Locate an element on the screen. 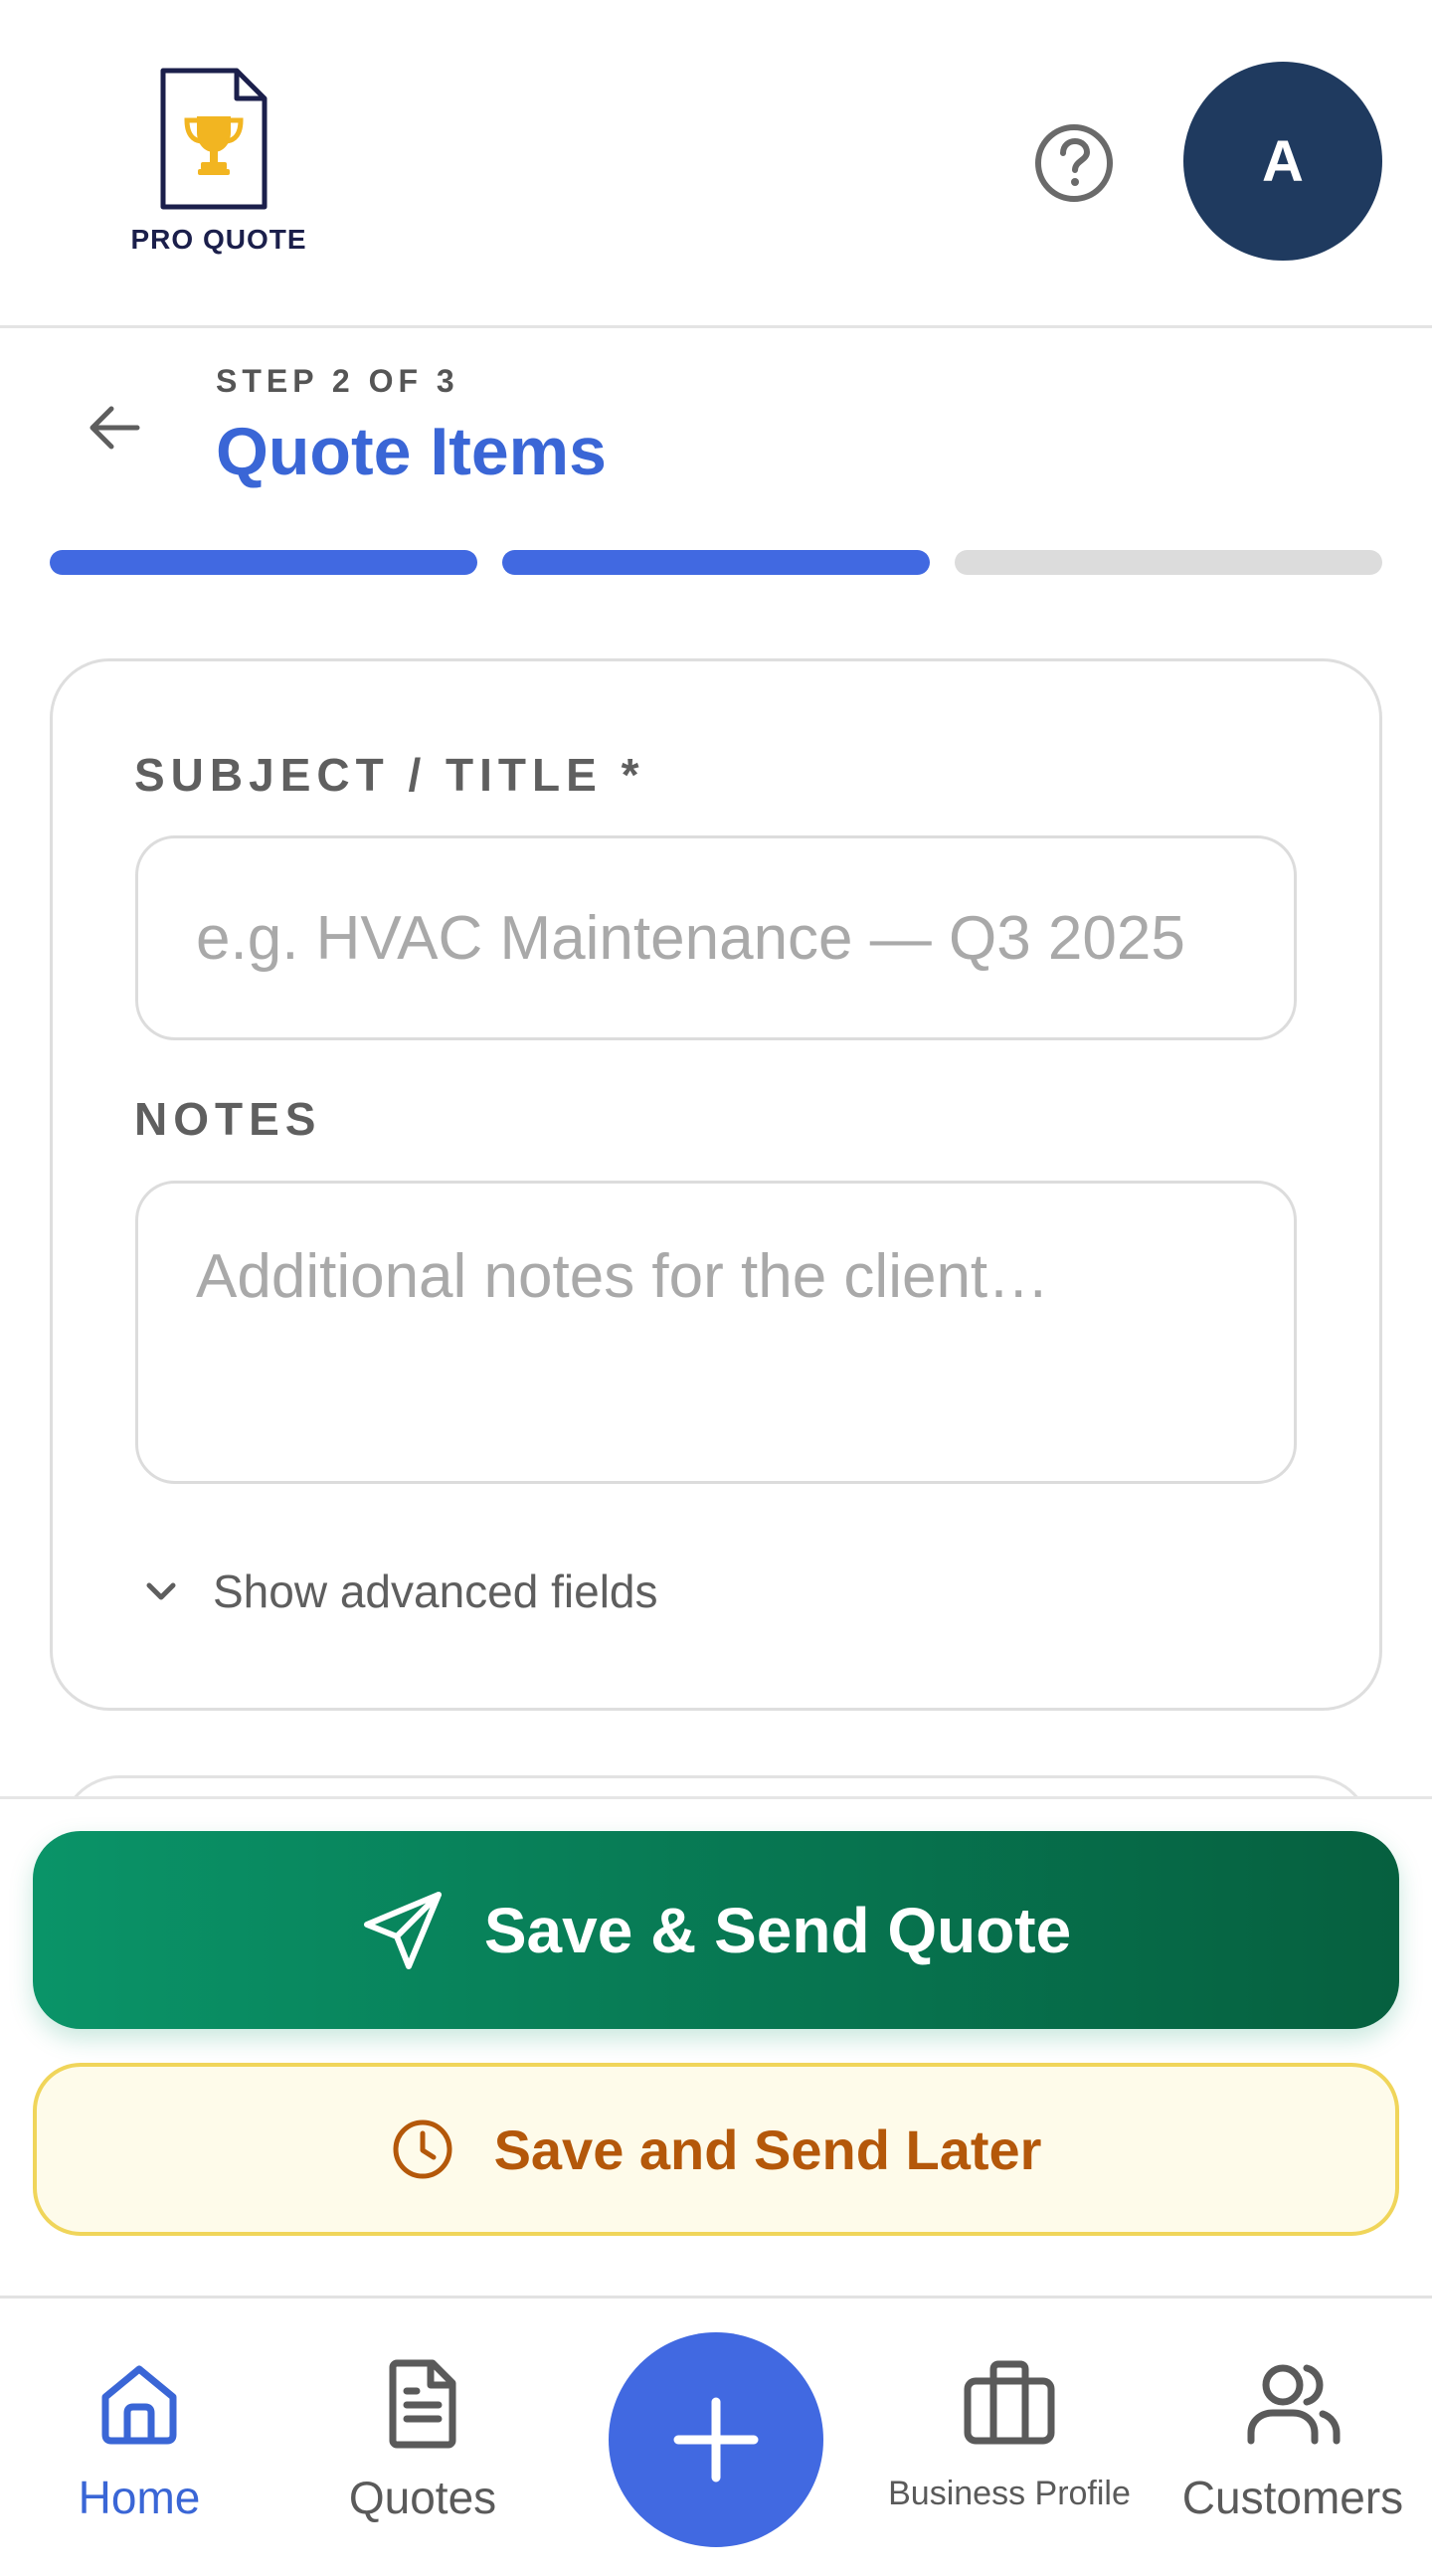 The width and height of the screenshot is (1432, 2576). new-quote-fab is located at coordinates (716, 2439).